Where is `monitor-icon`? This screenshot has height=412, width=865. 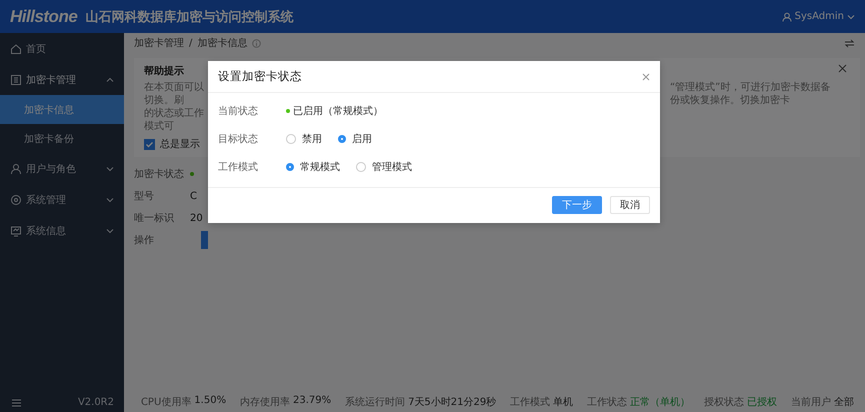 monitor-icon is located at coordinates (16, 230).